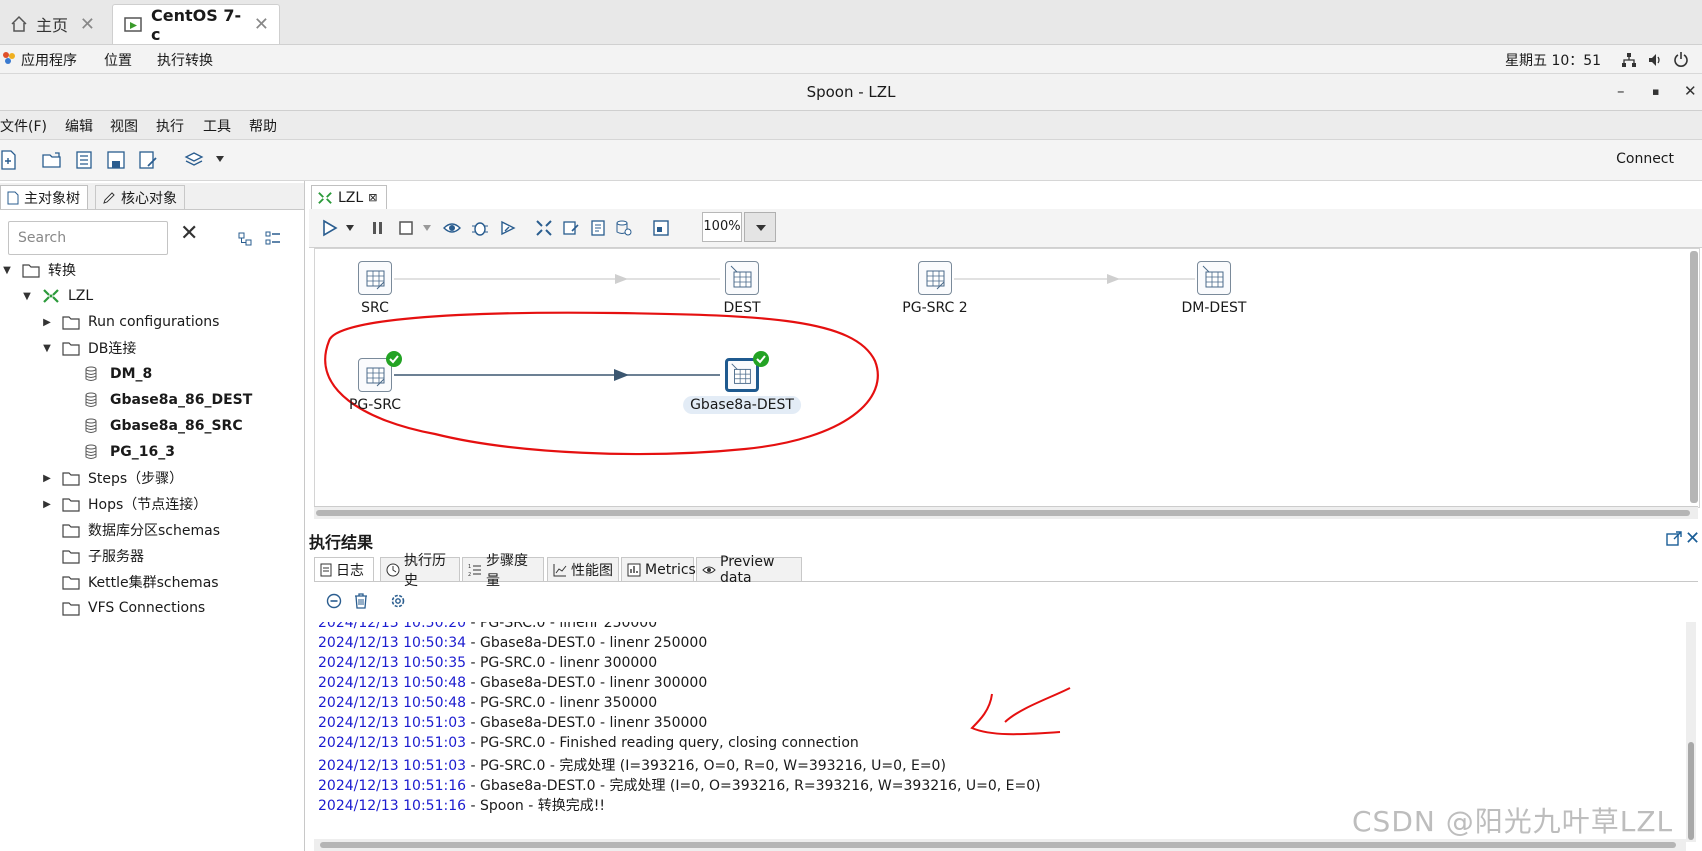  Describe the element at coordinates (196, 24) in the screenshot. I see `browser-tab-centos: CentOS 7-c ✕` at that location.